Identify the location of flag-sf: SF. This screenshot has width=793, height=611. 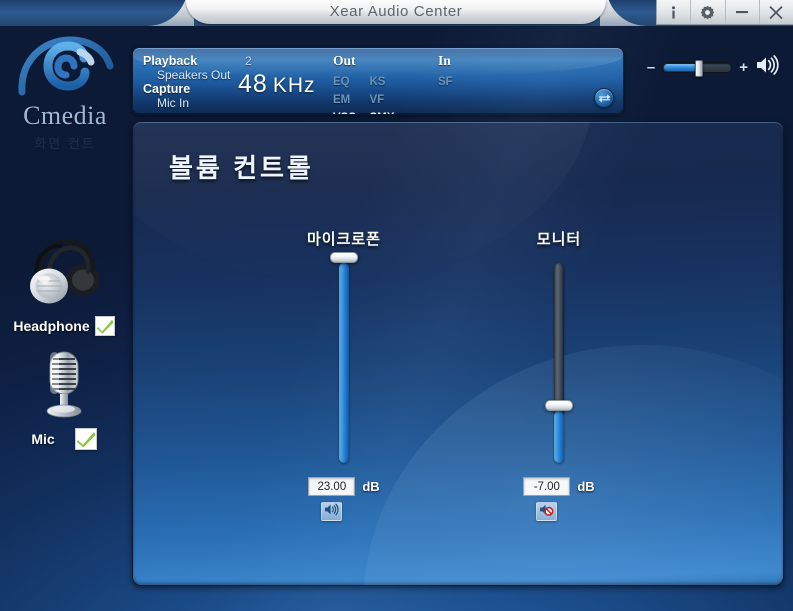
(454, 82).